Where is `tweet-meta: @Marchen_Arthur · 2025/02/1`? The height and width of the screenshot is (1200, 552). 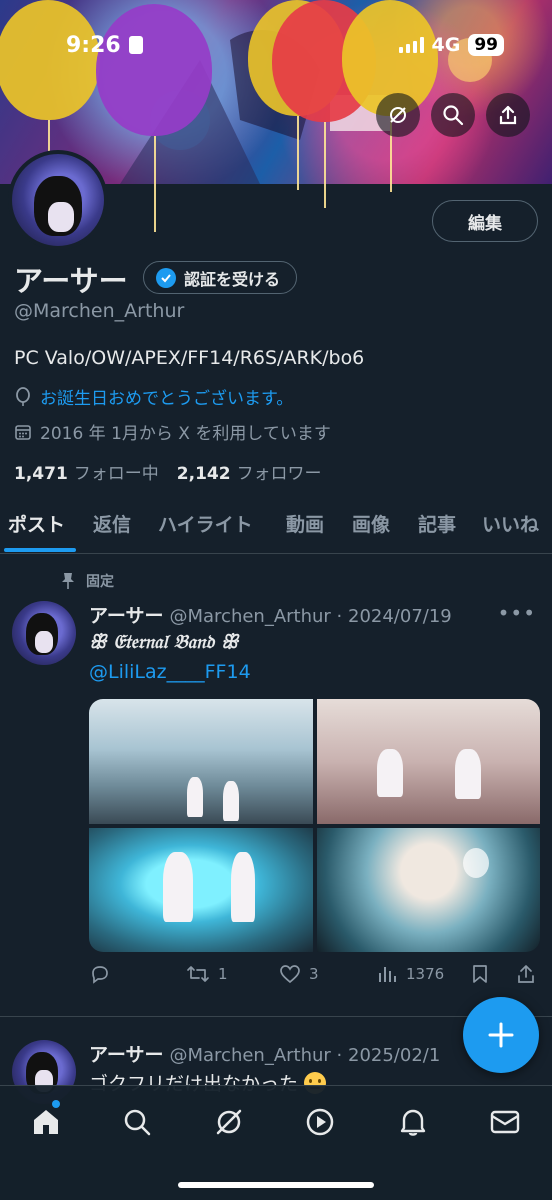
tweet-meta: @Marchen_Arthur · 2025/02/1 is located at coordinates (305, 1055).